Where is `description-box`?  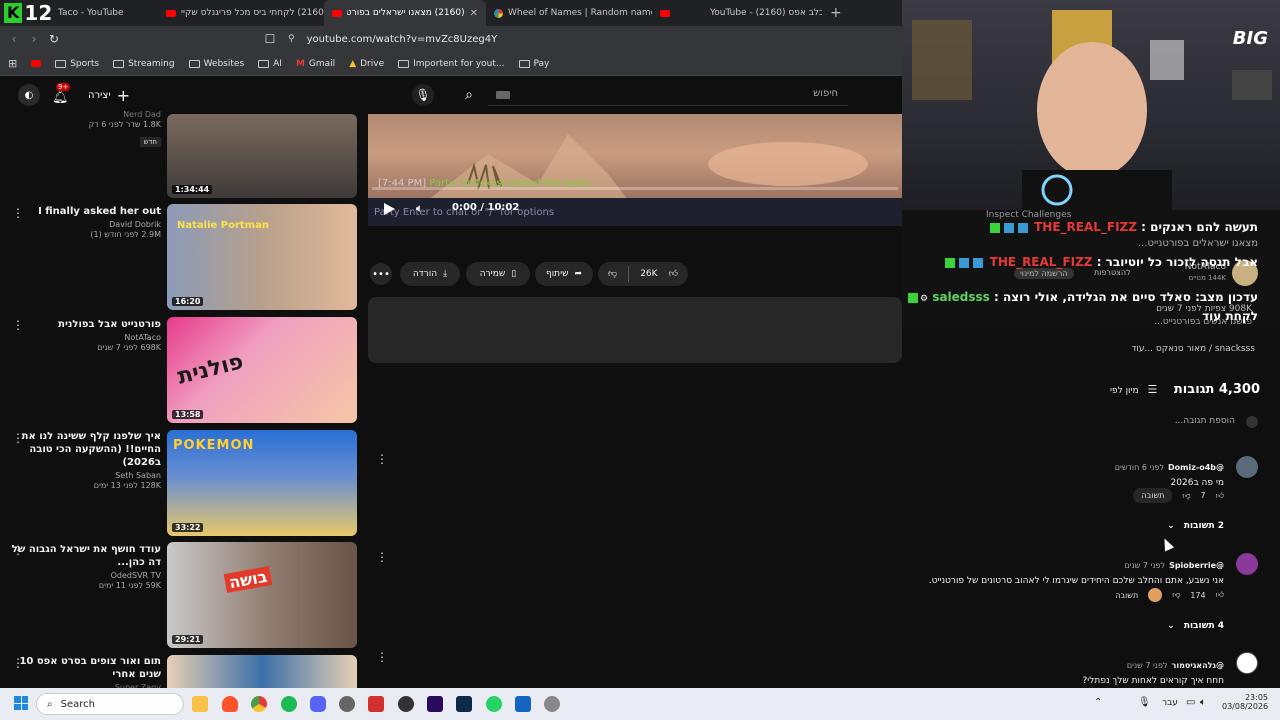 description-box is located at coordinates (635, 330).